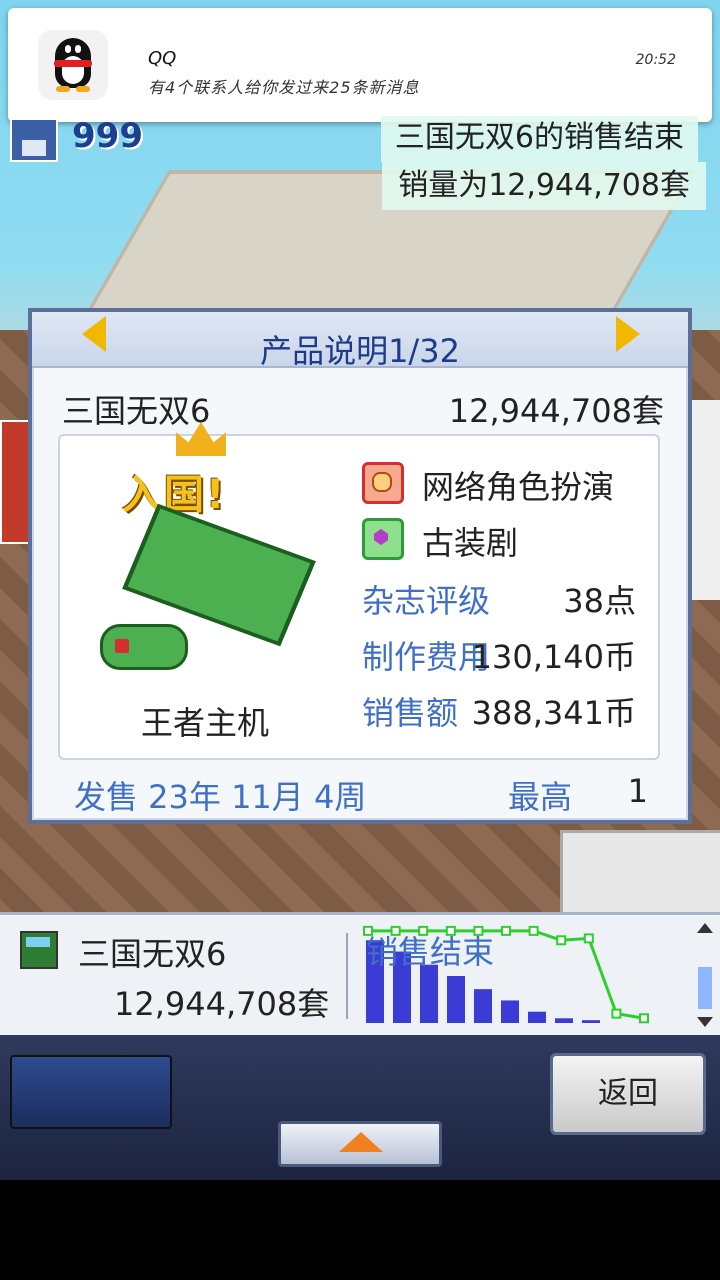 This screenshot has height=1280, width=720. I want to click on gem-icon, so click(383, 539).